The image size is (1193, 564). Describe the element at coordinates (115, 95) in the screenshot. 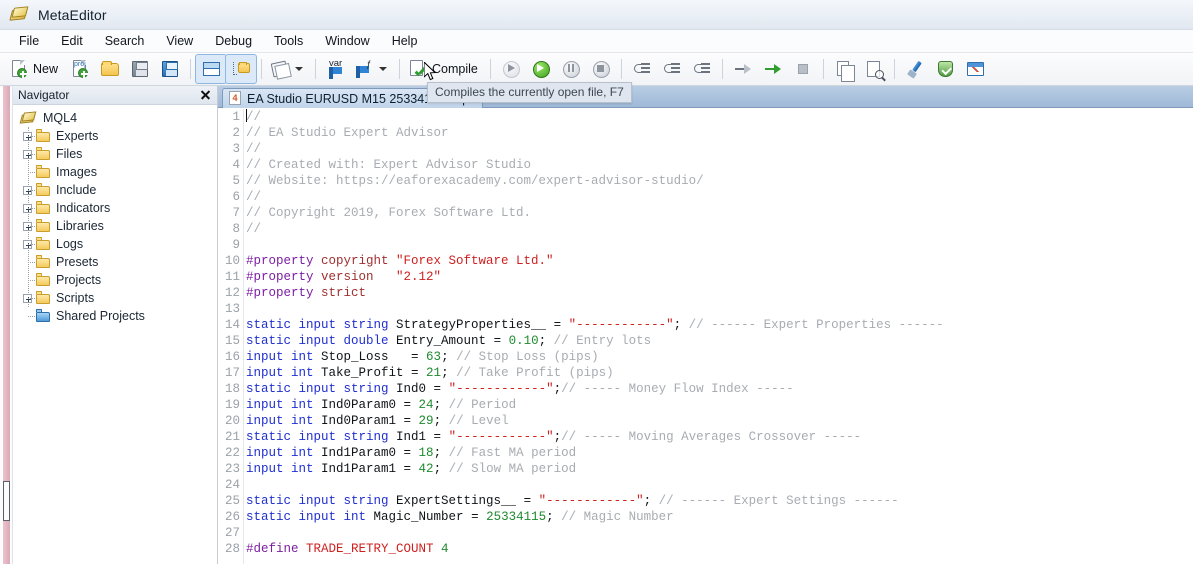

I see `navigator-header: Navigator` at that location.